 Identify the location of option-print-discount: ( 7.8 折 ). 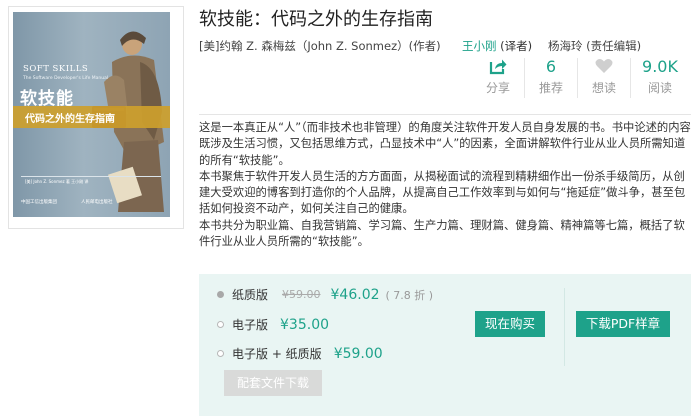
(409, 295).